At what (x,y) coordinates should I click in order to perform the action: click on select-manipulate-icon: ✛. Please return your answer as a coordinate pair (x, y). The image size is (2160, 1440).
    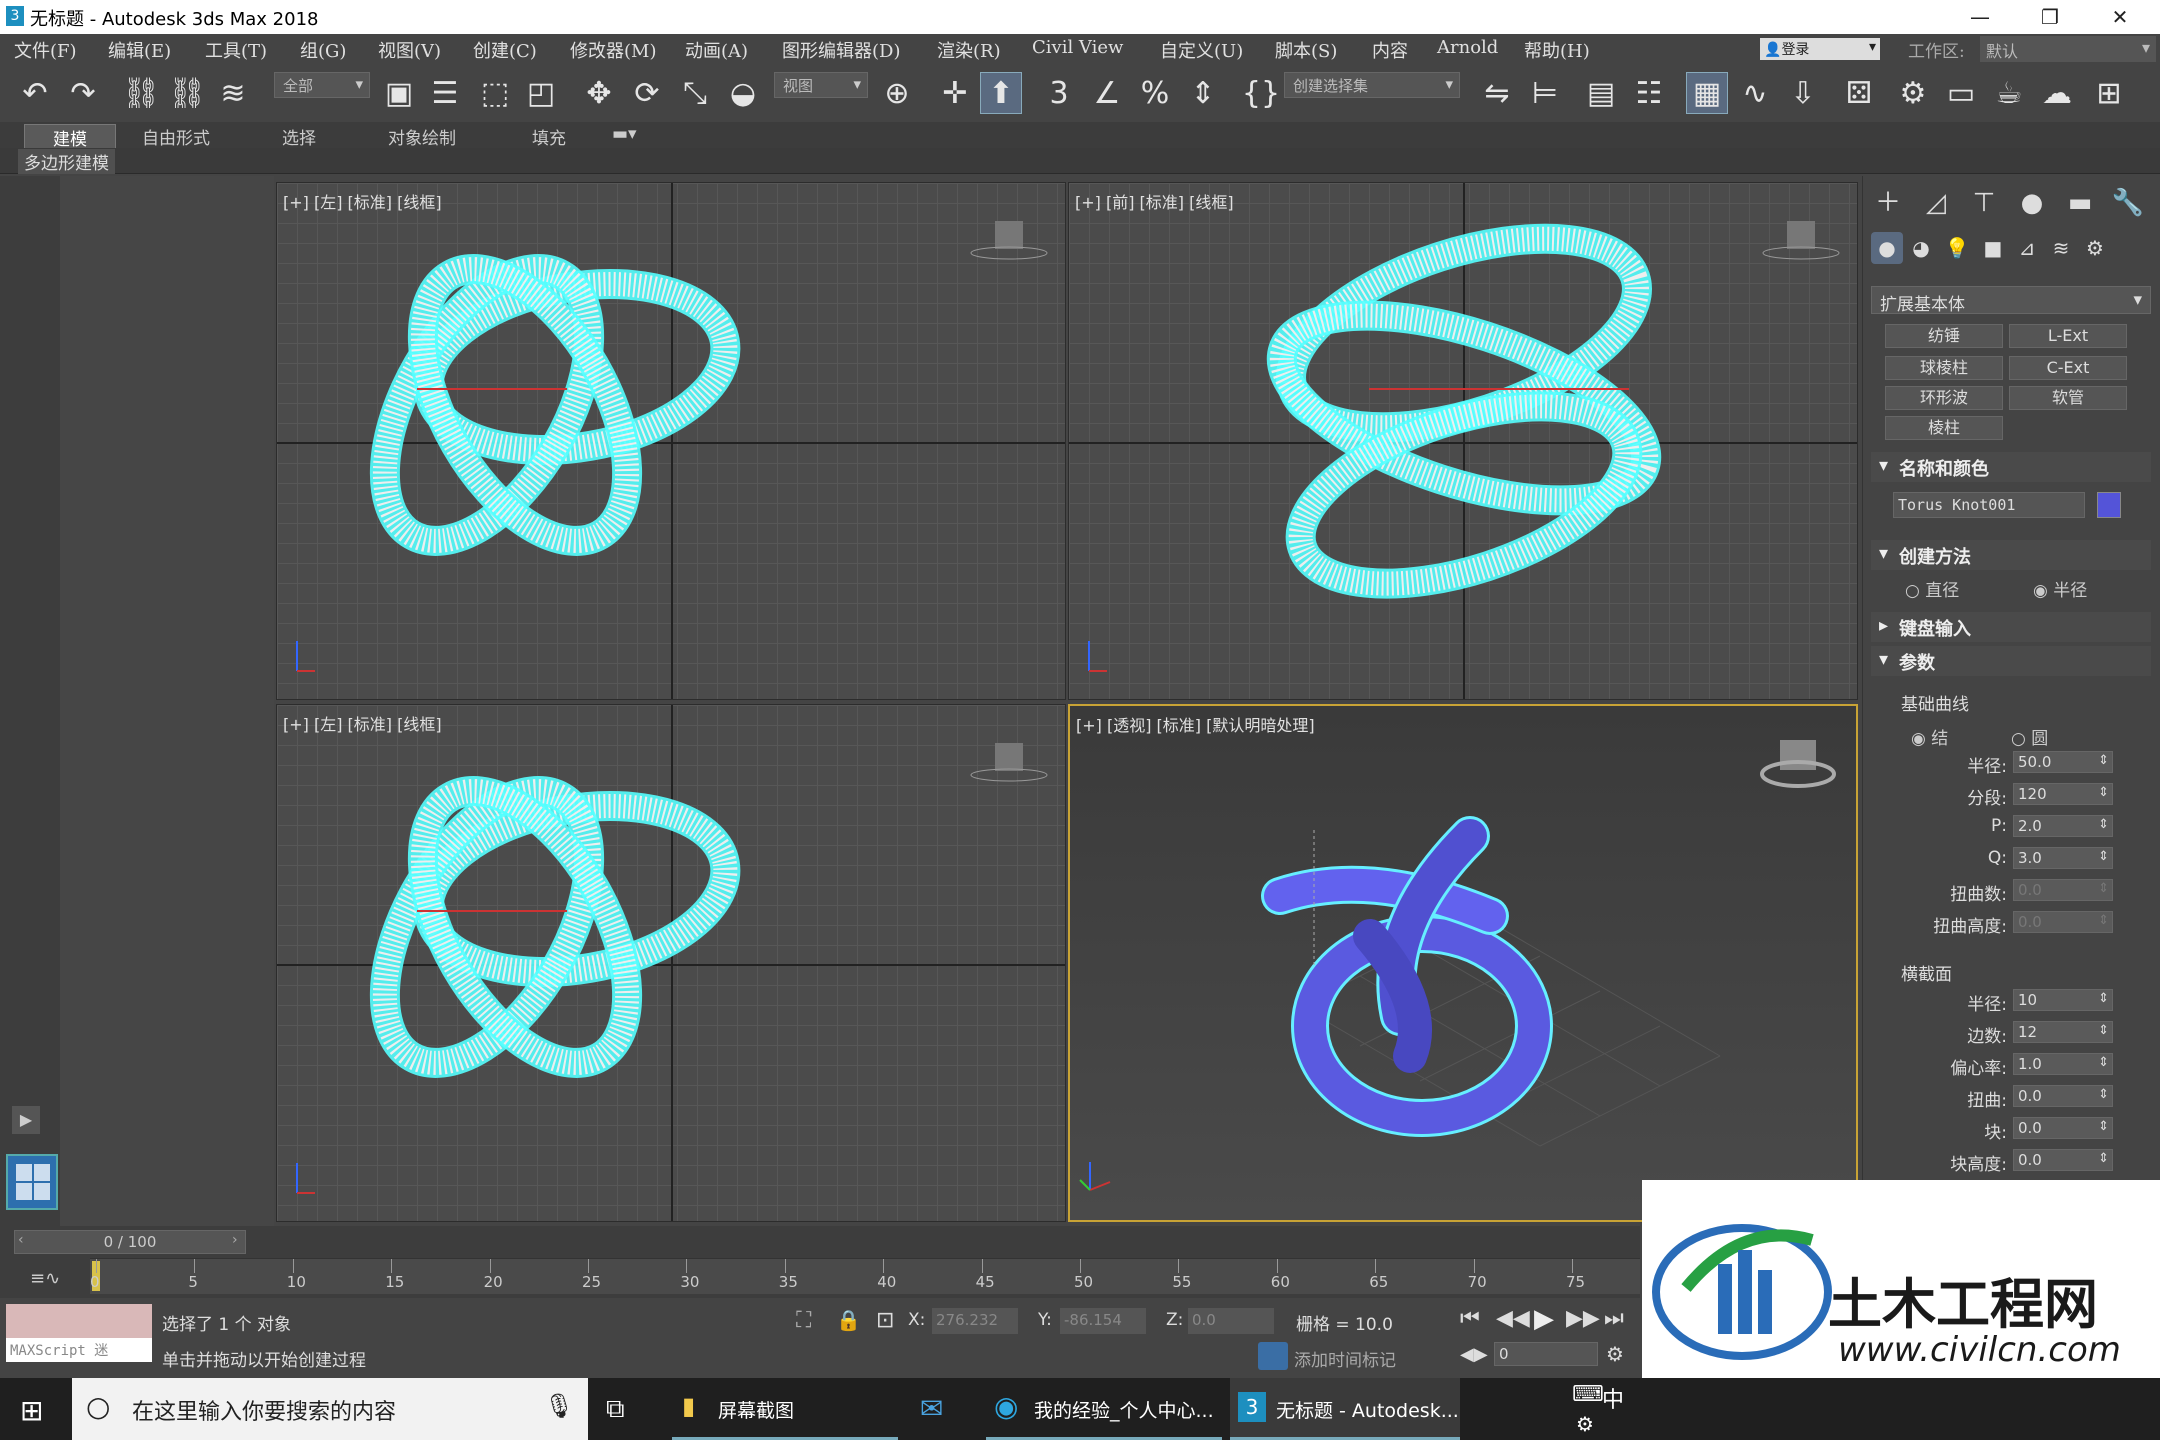
    Looking at the image, I should click on (955, 93).